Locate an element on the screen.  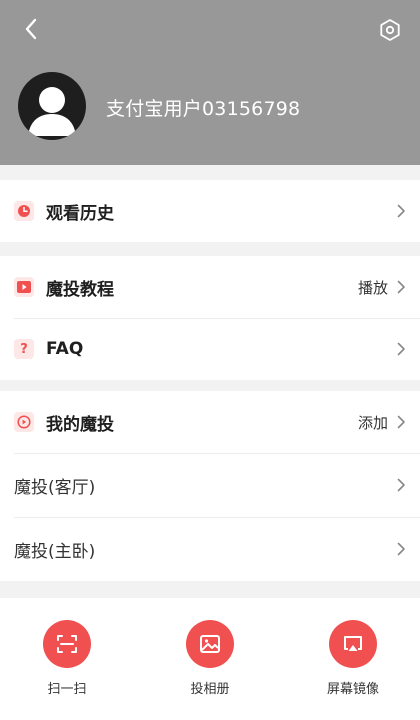
row-label: 魔投(主卧) is located at coordinates (55, 551).